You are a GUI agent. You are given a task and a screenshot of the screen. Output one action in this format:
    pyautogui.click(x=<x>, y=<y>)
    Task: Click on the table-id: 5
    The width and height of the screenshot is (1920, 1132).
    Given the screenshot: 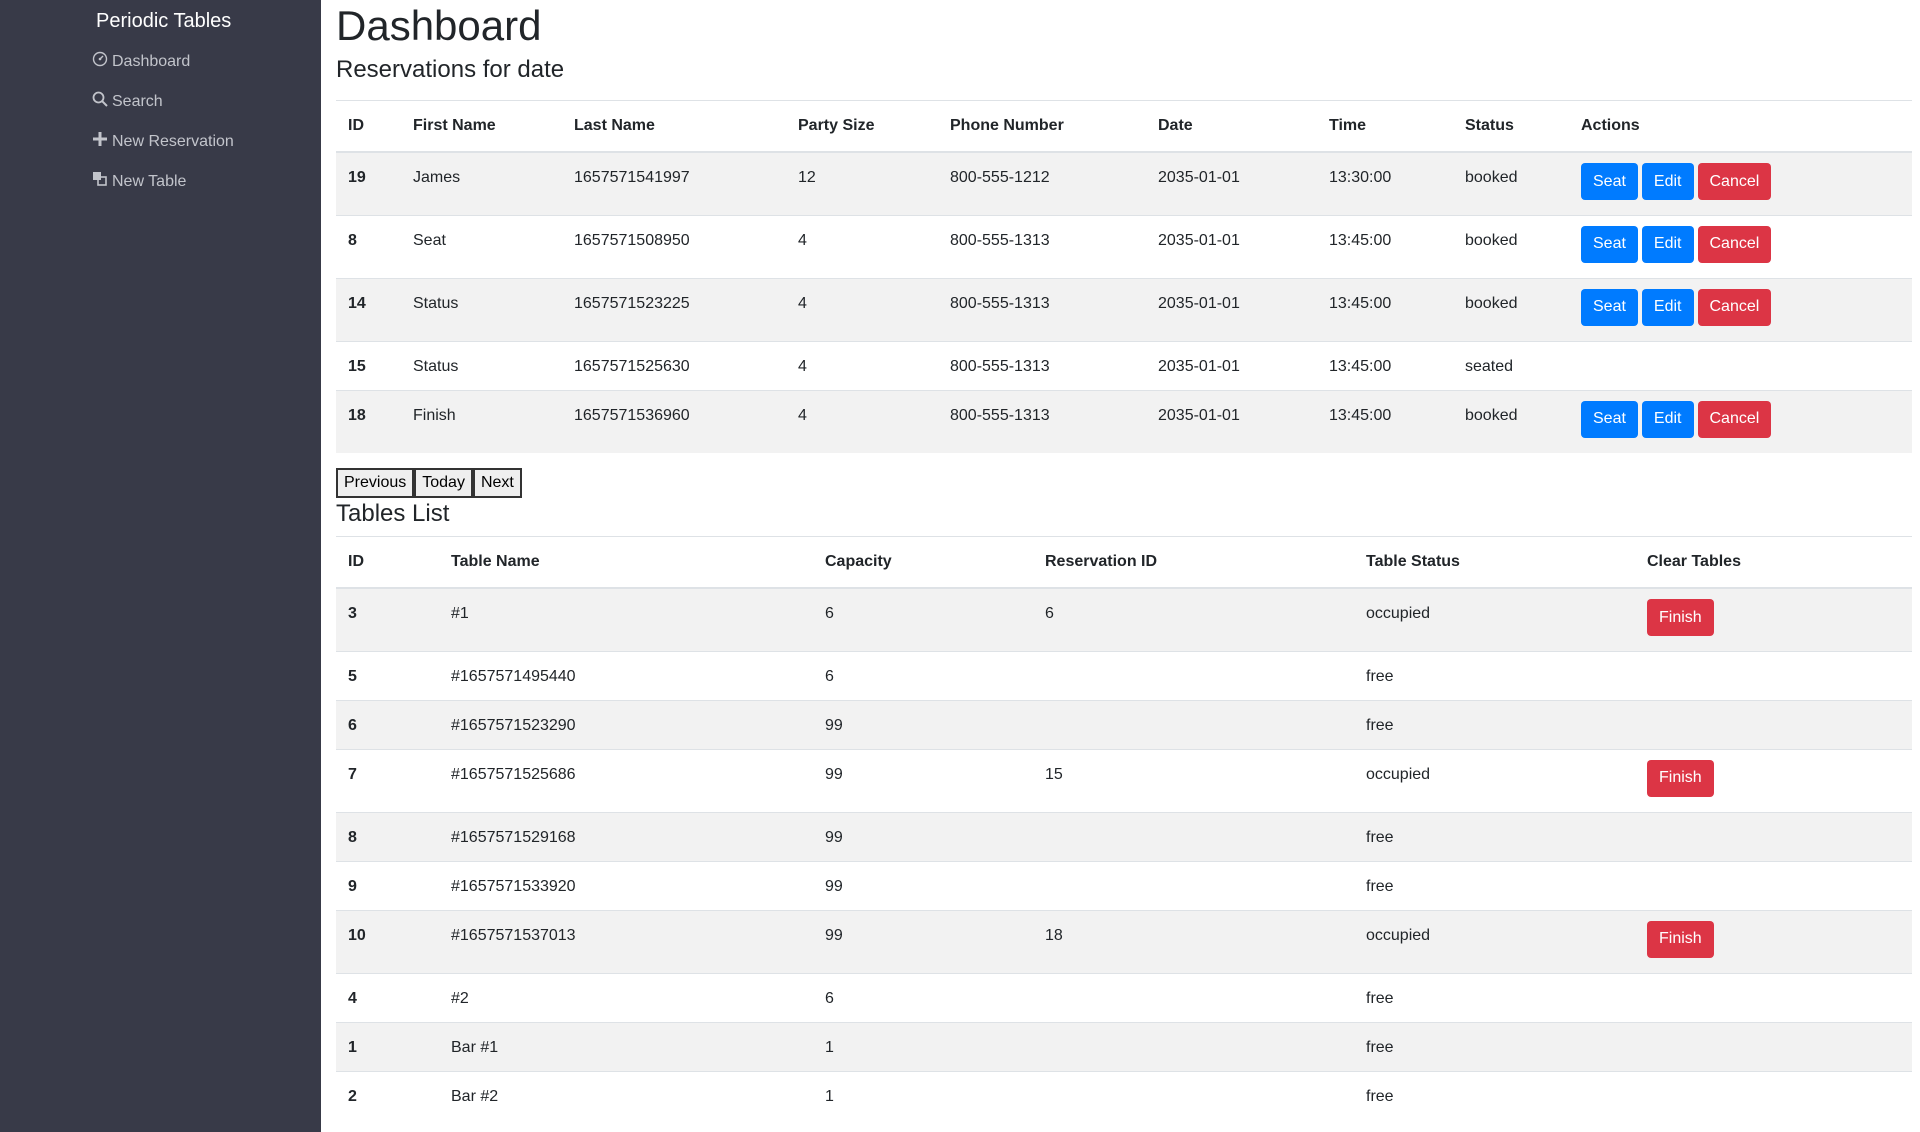 What is the action you would take?
    pyautogui.click(x=387, y=675)
    